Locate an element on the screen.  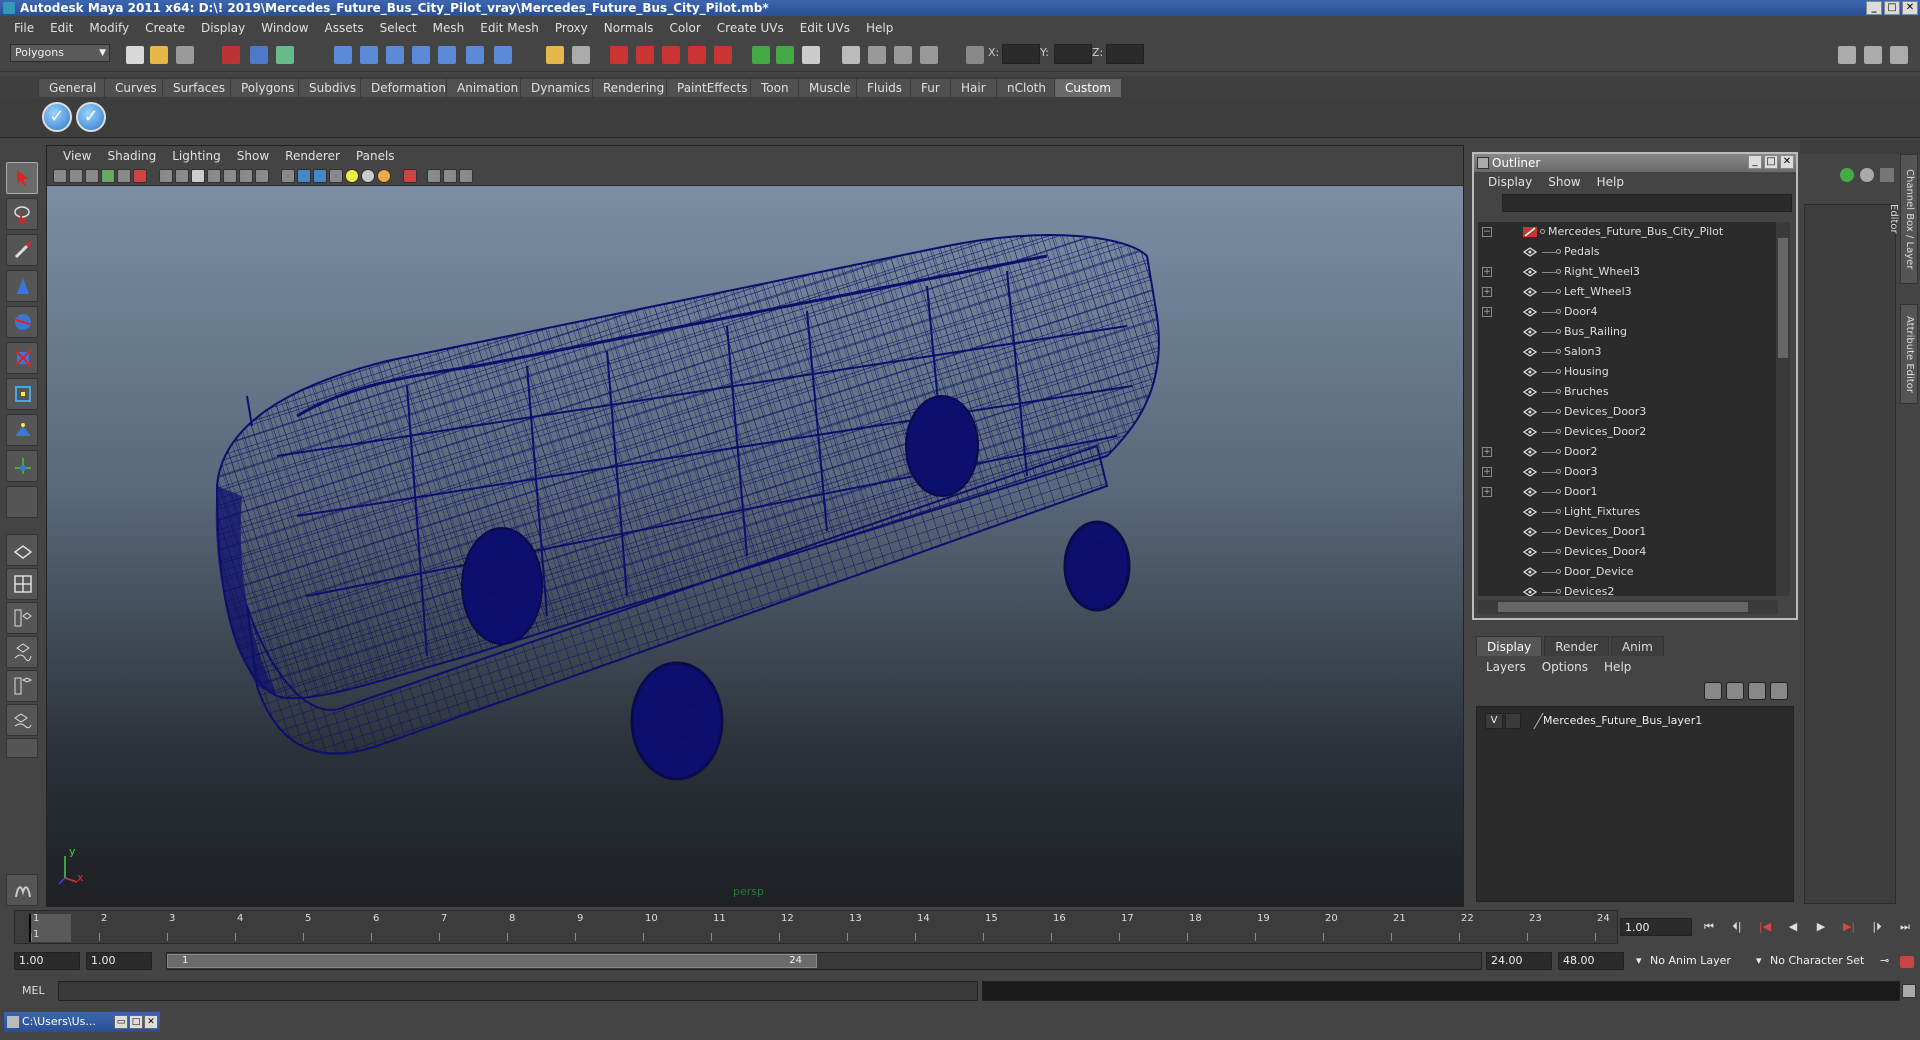
outliner-item: Devices_Door1 is located at coordinates (1628, 532).